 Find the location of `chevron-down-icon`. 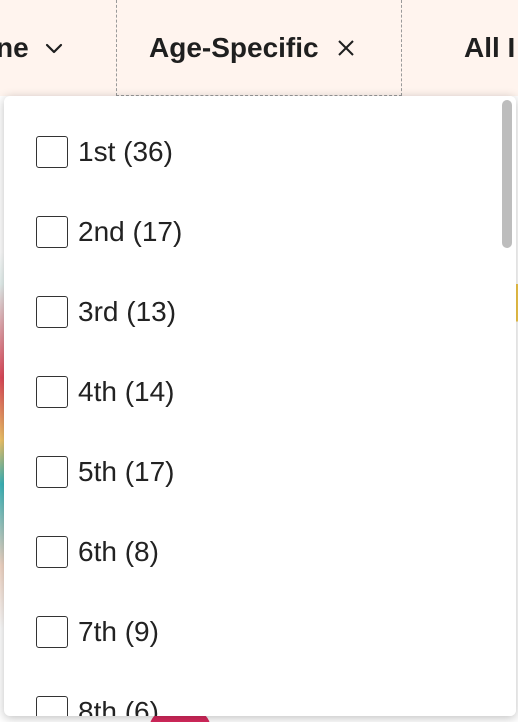

chevron-down-icon is located at coordinates (54, 48).